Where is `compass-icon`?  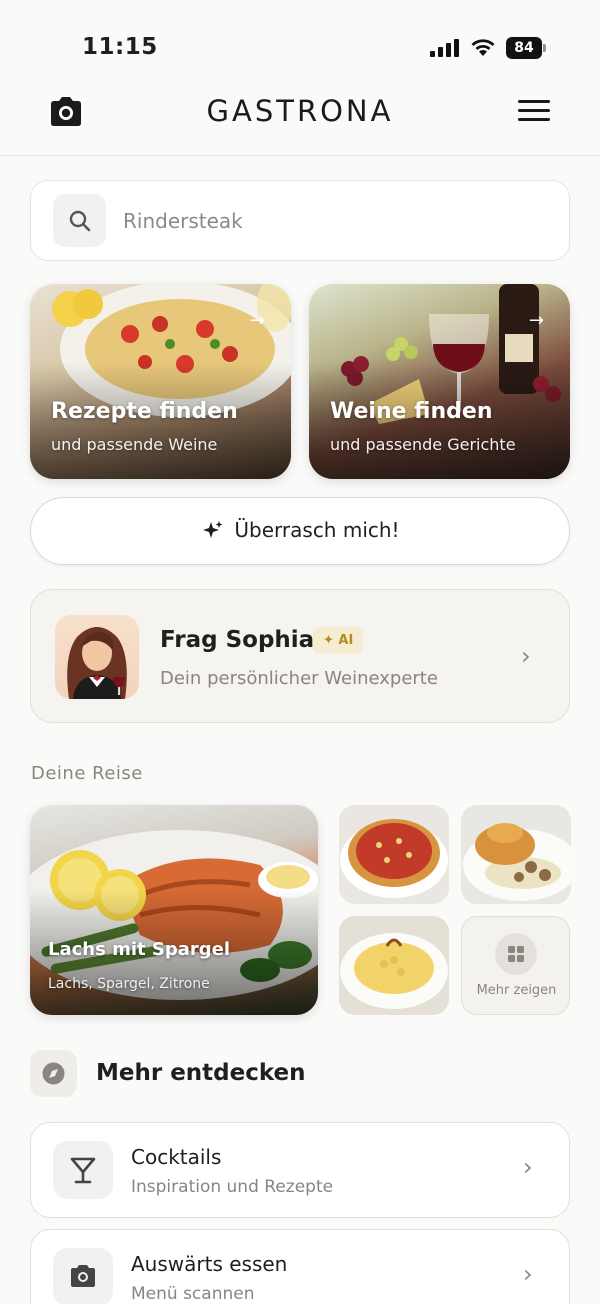 compass-icon is located at coordinates (53, 1073).